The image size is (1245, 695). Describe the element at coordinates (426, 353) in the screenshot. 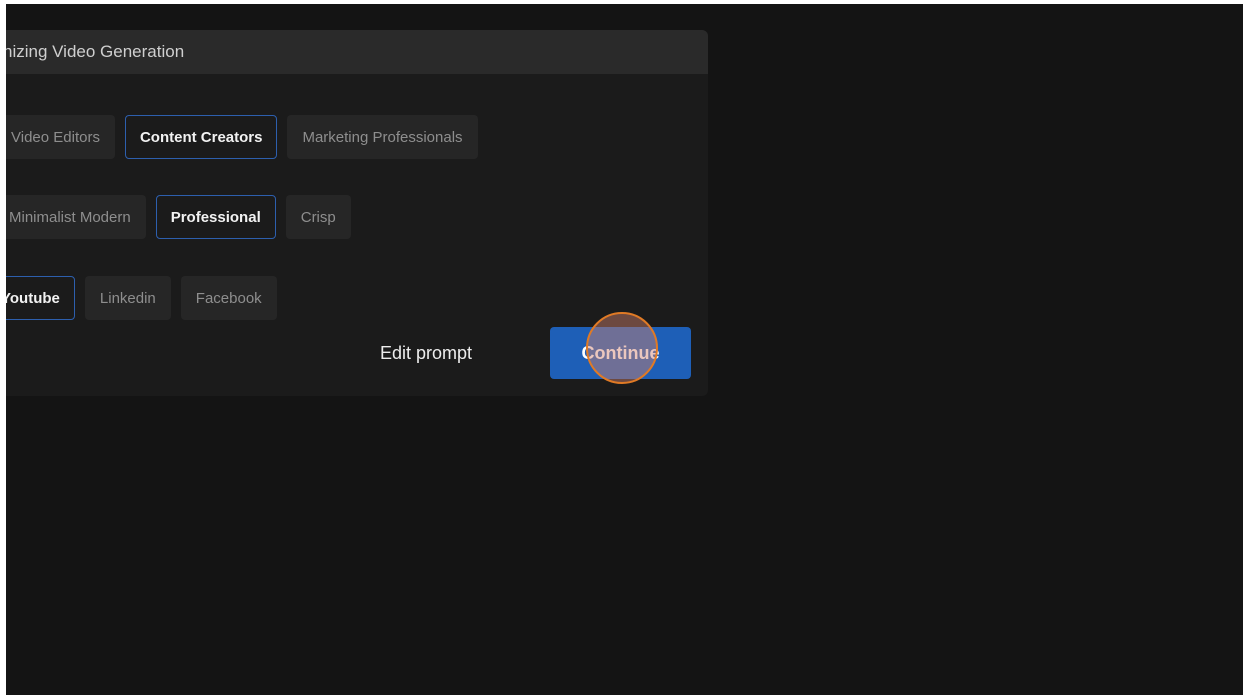

I see `edit-prompt-button: Edit prompt` at that location.